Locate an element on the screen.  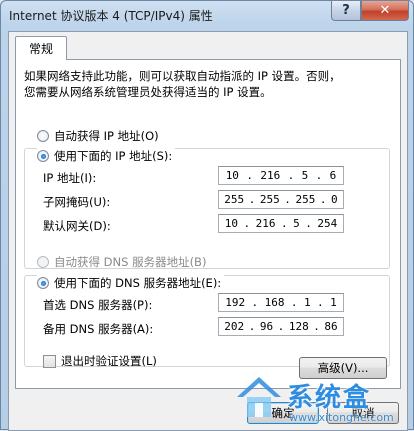
octet: 192 is located at coordinates (235, 302).